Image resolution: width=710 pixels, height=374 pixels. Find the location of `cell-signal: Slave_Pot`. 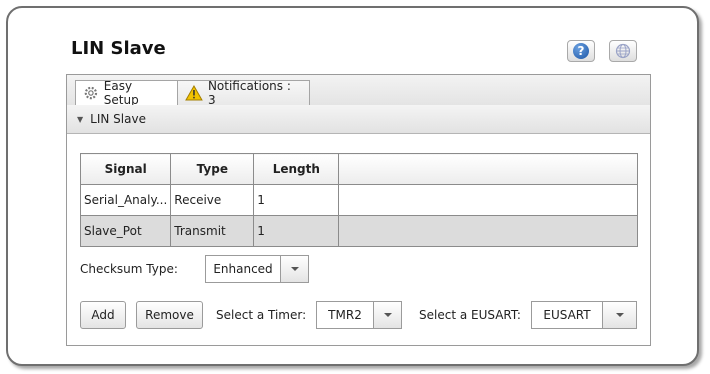

cell-signal: Slave_Pot is located at coordinates (125, 231).